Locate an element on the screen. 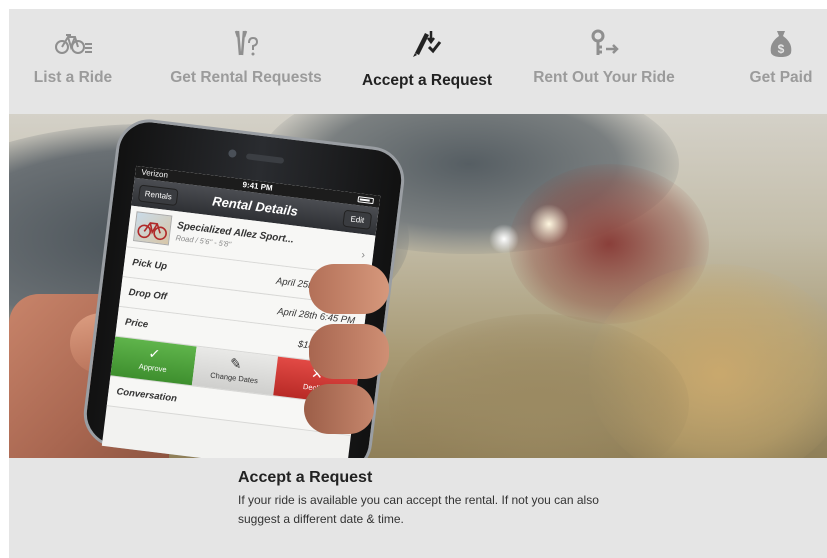  step-get-rental-requests: Get Rental Requests is located at coordinates (246, 61).